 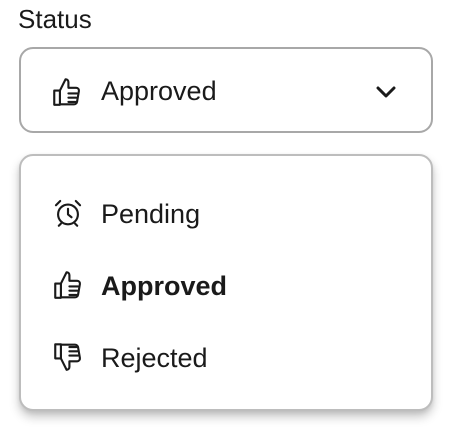 I want to click on chevron-down-icon, so click(x=386, y=92).